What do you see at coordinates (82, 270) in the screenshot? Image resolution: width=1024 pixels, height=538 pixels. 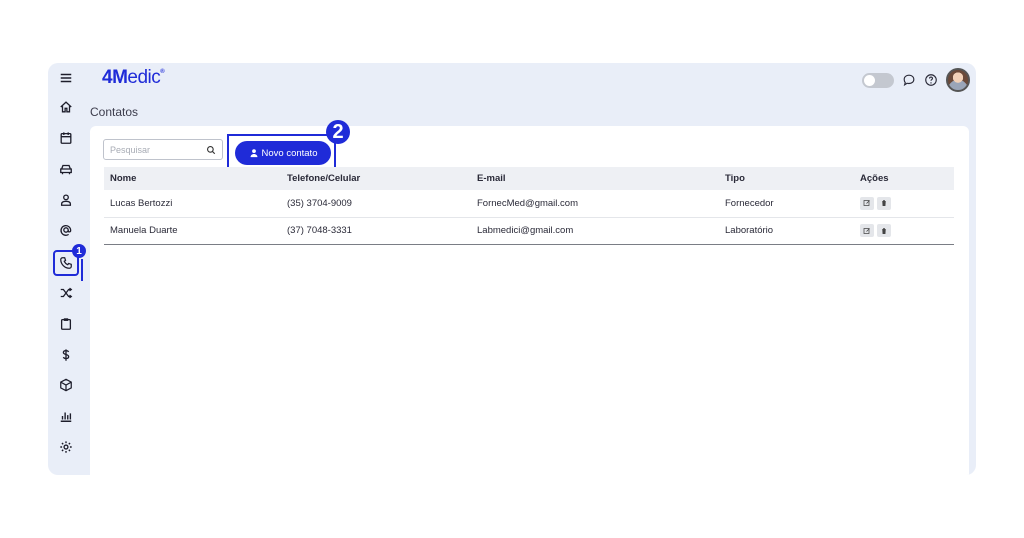 I see `active-indicator` at bounding box center [82, 270].